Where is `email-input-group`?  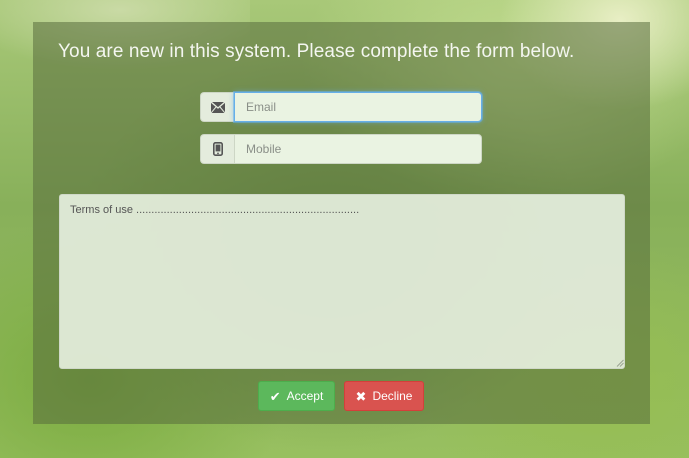
email-input-group is located at coordinates (341, 107).